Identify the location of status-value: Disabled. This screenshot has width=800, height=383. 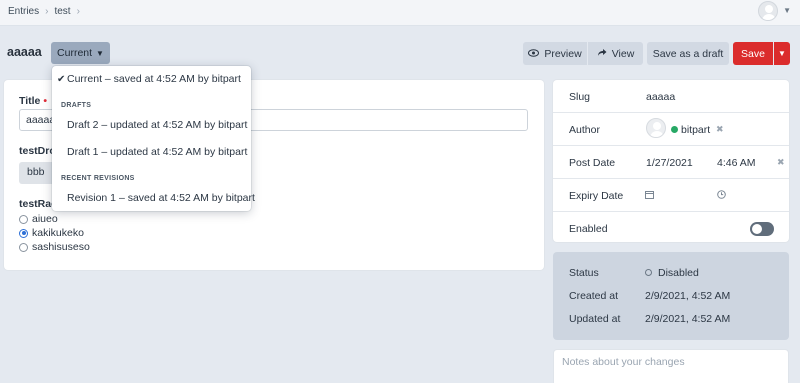
(678, 273).